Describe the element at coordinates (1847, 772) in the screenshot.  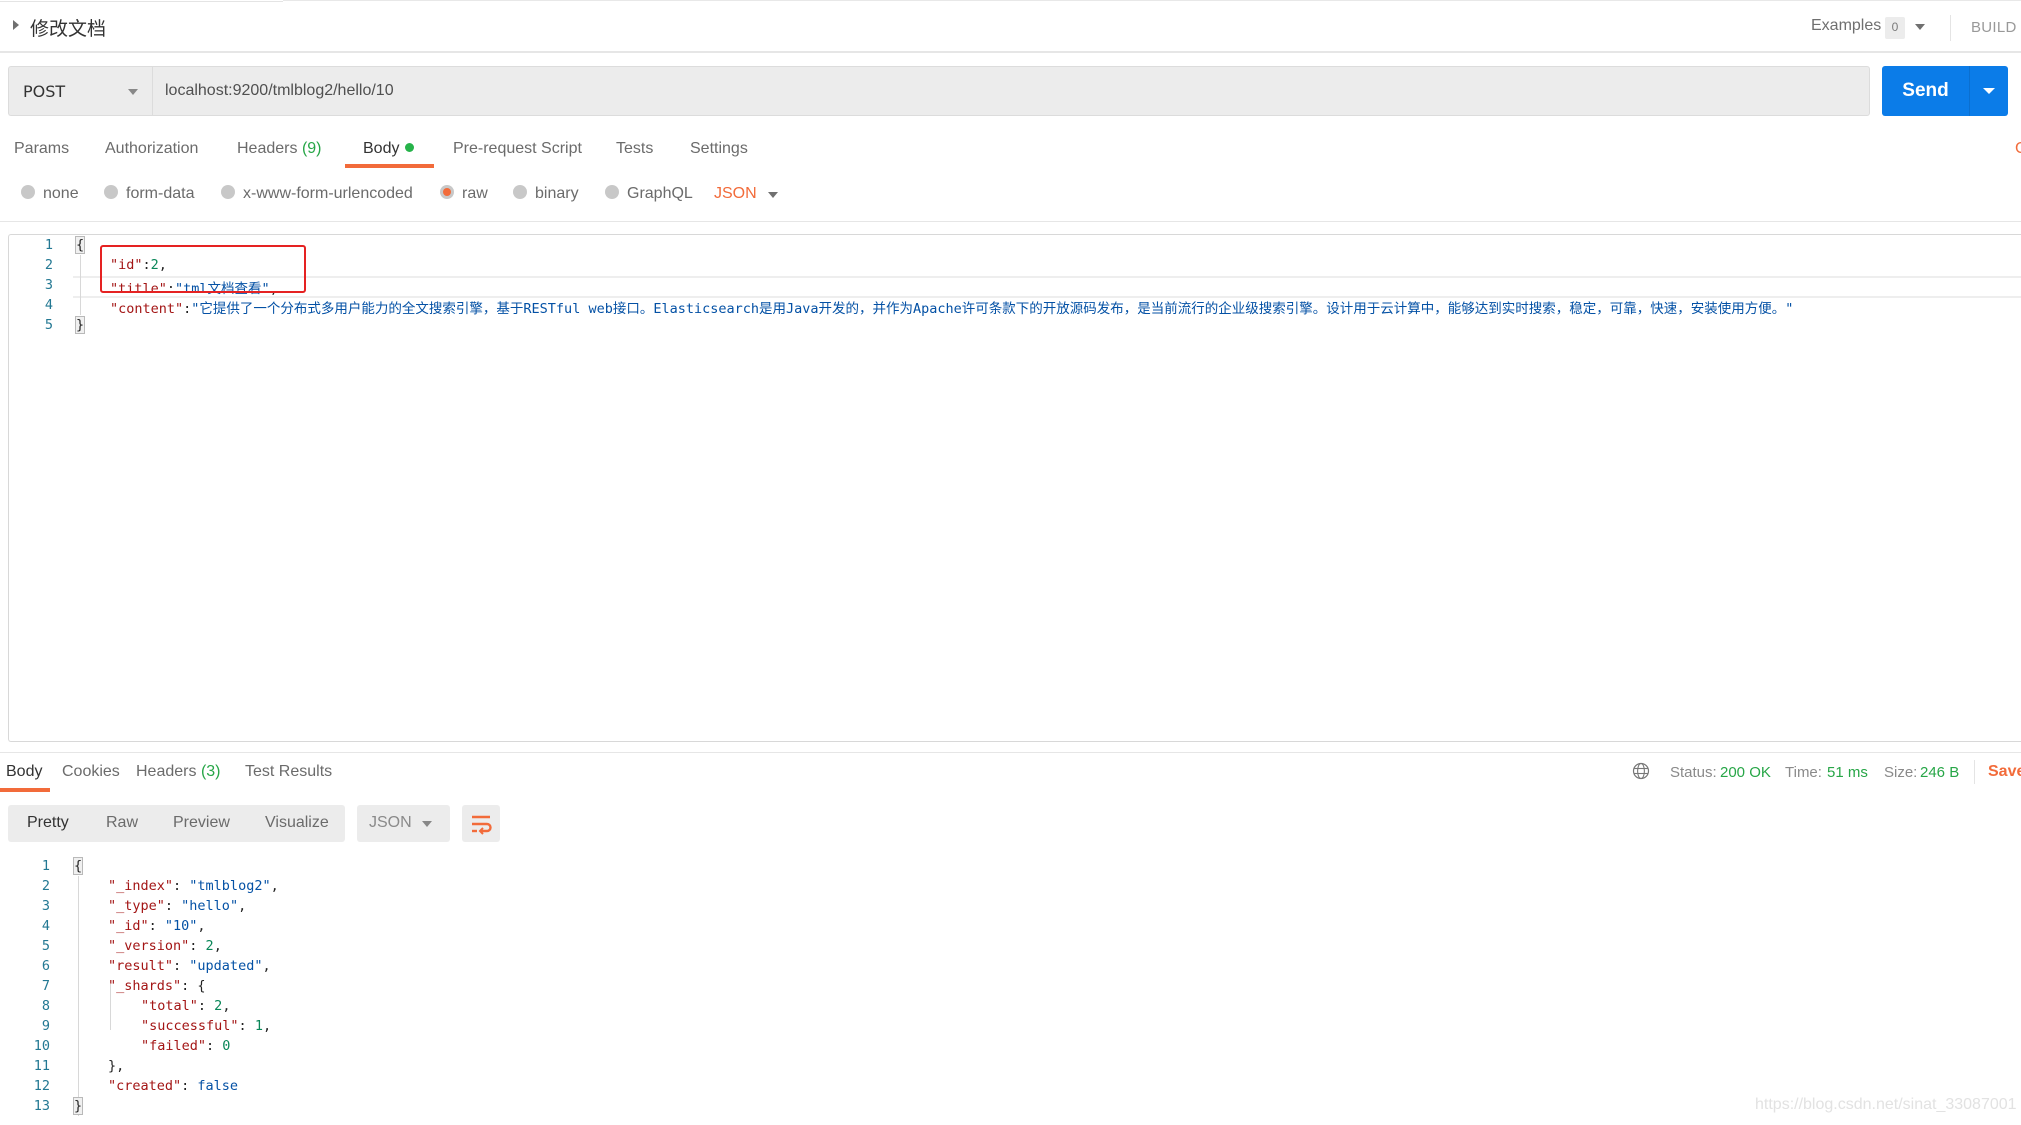
I see `time-value: 51 ms` at that location.